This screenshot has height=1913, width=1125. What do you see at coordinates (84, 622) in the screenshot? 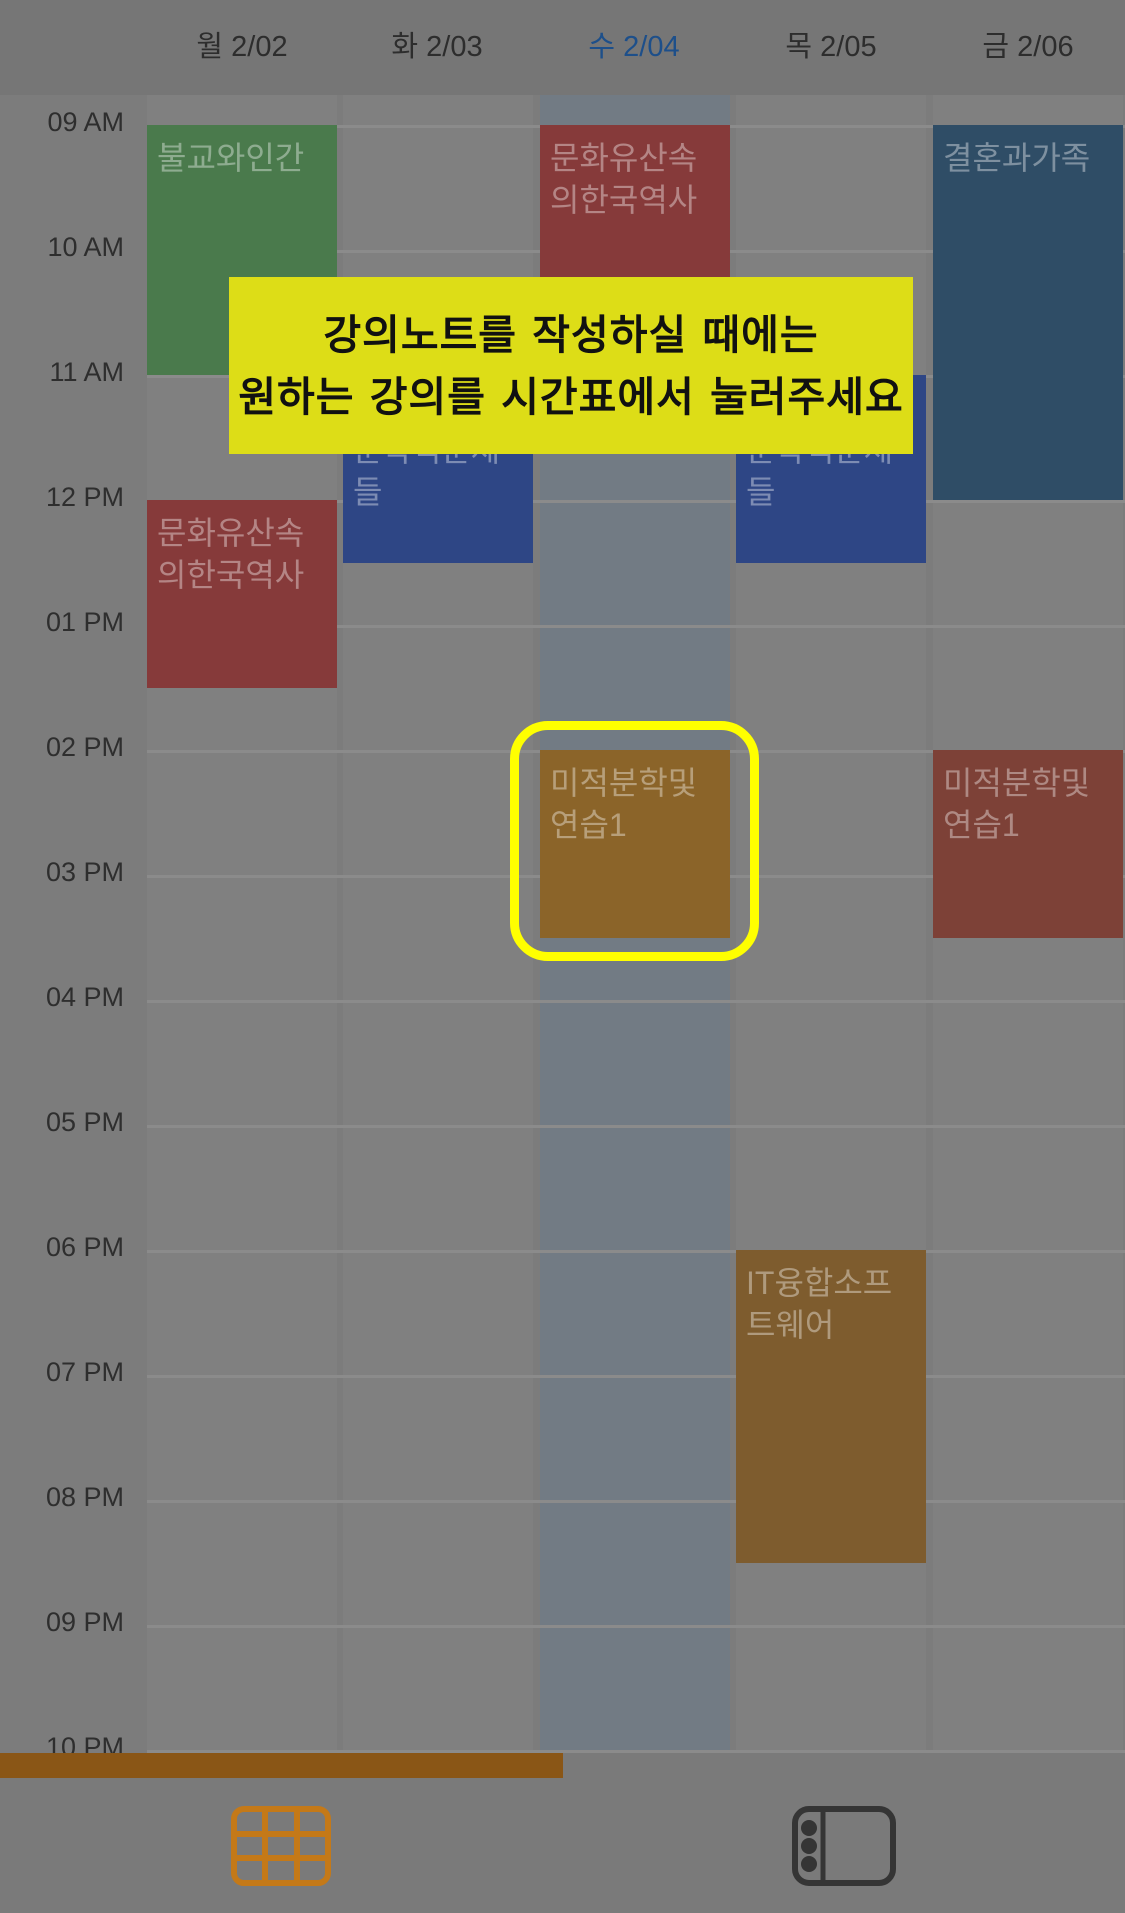
I see `time-label: 01 PM` at bounding box center [84, 622].